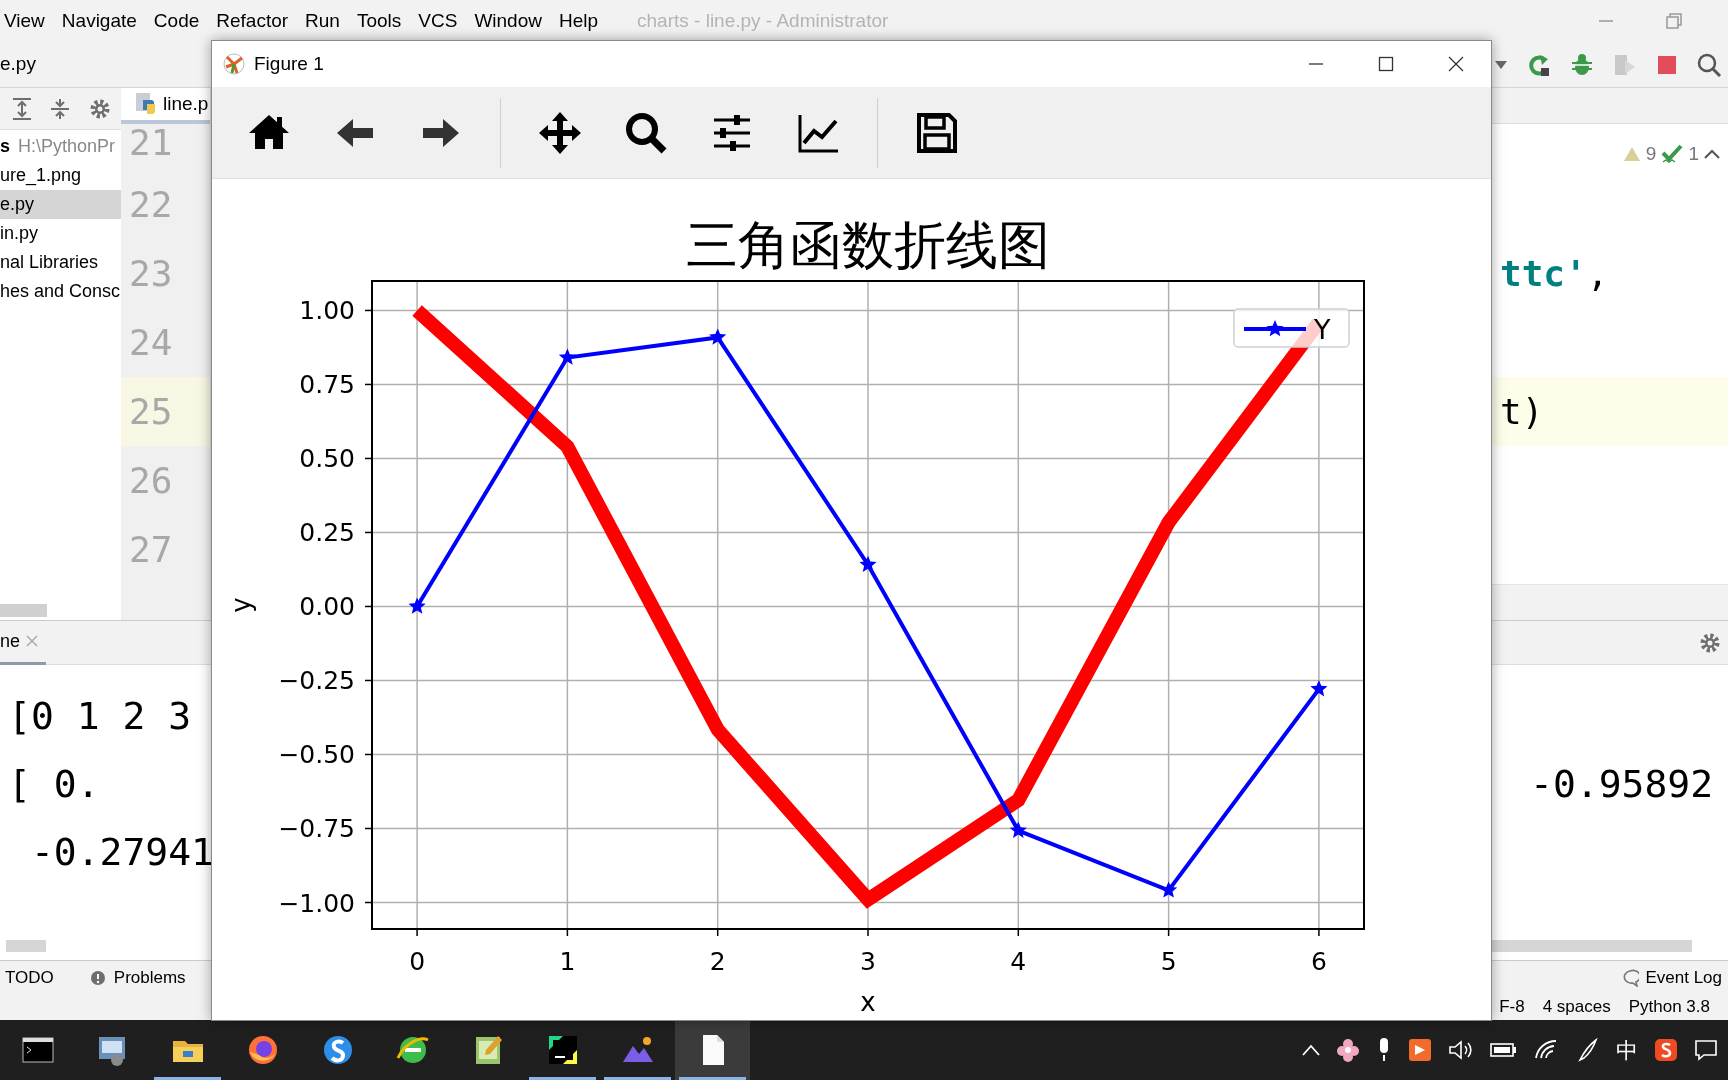  I want to click on editor-tab: line.p, so click(165, 106).